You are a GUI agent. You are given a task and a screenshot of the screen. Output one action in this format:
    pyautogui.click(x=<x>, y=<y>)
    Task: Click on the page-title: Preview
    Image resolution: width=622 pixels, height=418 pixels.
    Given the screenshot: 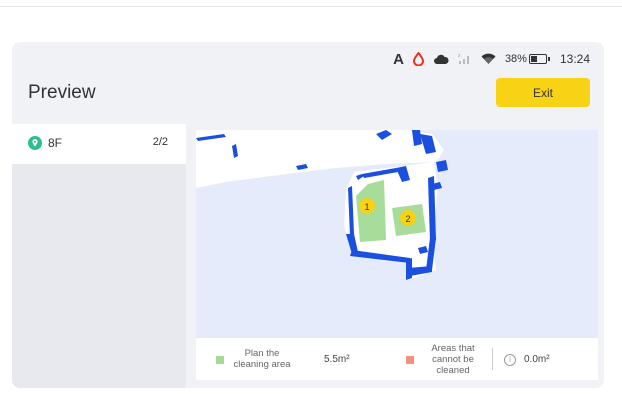 What is the action you would take?
    pyautogui.click(x=62, y=92)
    